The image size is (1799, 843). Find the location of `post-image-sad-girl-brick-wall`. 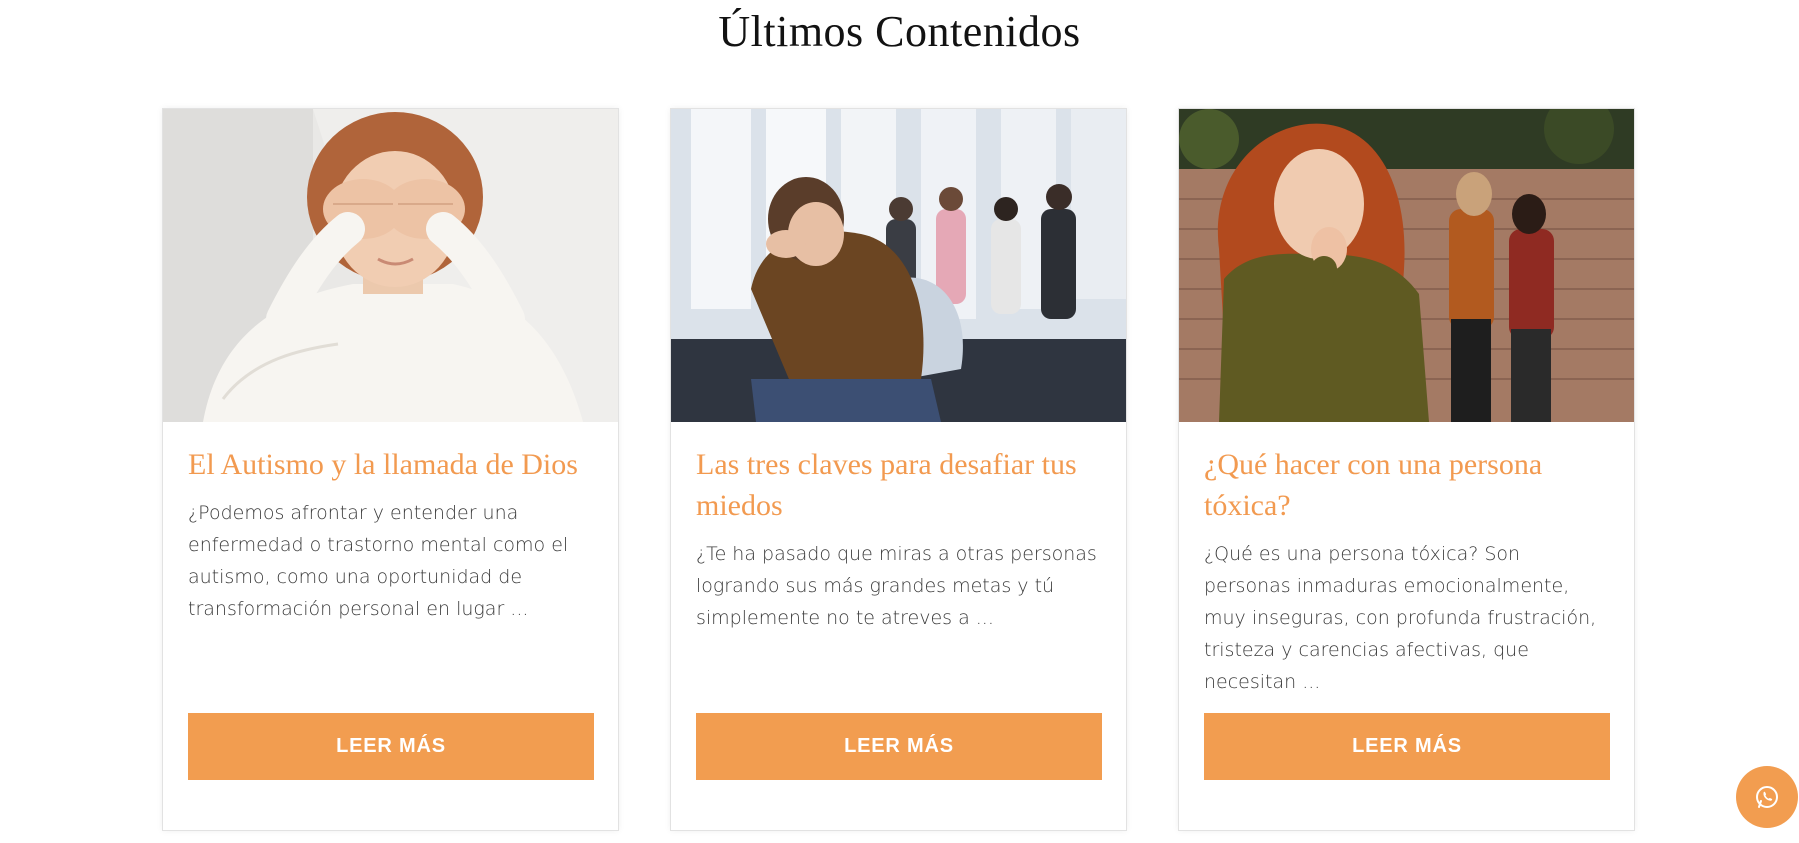

post-image-sad-girl-brick-wall is located at coordinates (1406, 265).